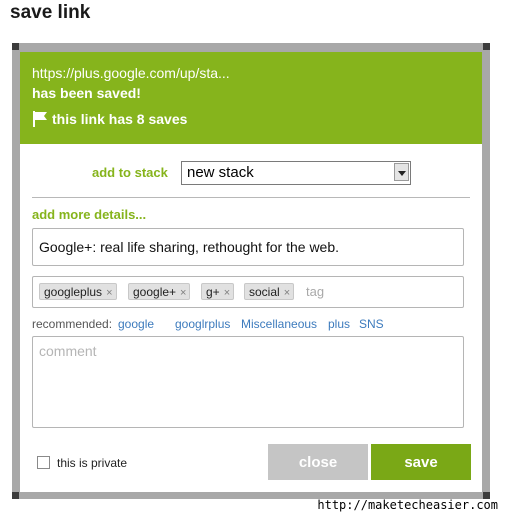 The width and height of the screenshot is (508, 519). Describe the element at coordinates (92, 463) in the screenshot. I see `private-label: this is private` at that location.